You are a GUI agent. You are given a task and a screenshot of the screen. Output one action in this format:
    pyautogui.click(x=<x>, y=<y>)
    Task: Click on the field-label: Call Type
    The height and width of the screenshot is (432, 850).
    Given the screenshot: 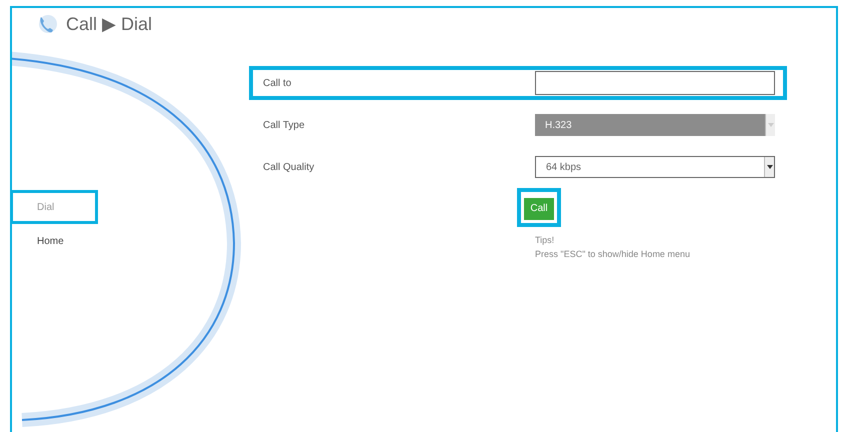 What is the action you would take?
    pyautogui.click(x=284, y=125)
    